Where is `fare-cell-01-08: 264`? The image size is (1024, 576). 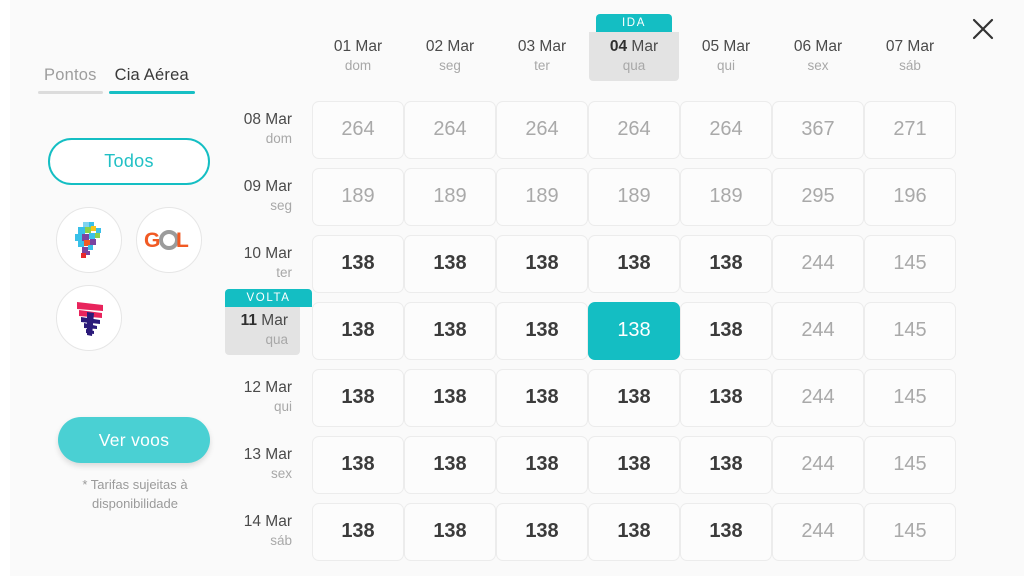 fare-cell-01-08: 264 is located at coordinates (358, 129).